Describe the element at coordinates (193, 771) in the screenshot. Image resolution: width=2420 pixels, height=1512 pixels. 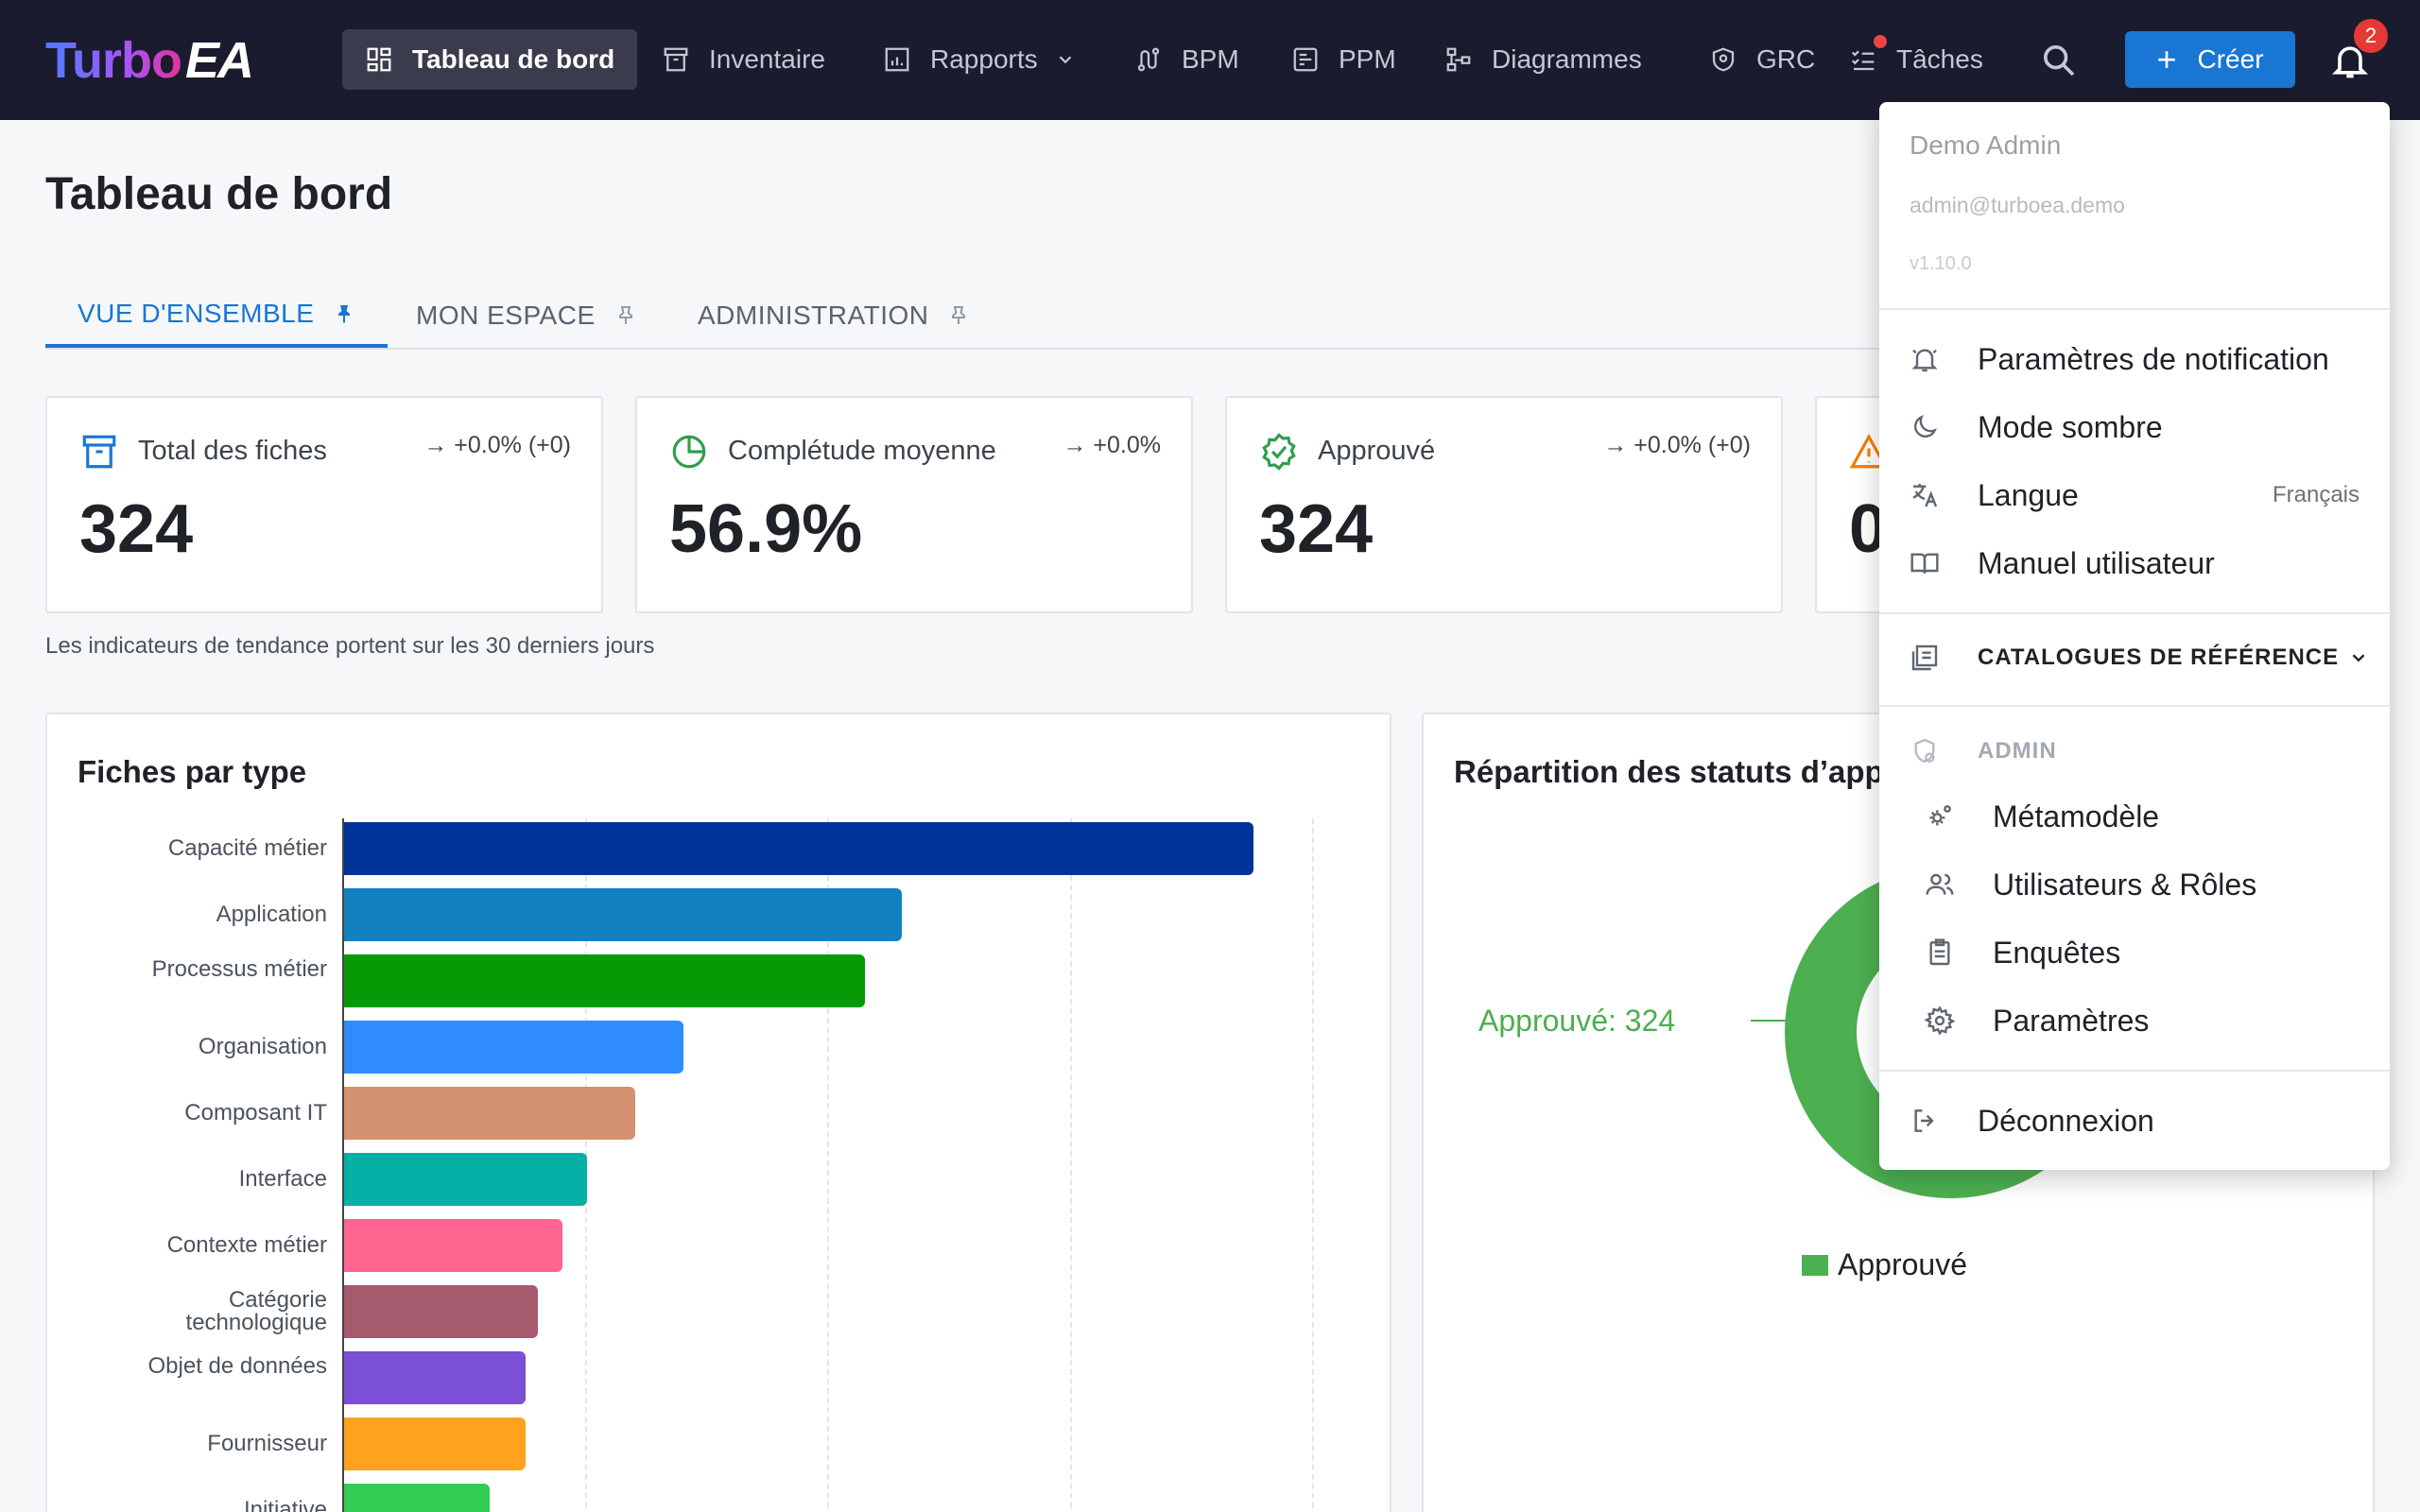
I see `card-title: Fiches par type` at that location.